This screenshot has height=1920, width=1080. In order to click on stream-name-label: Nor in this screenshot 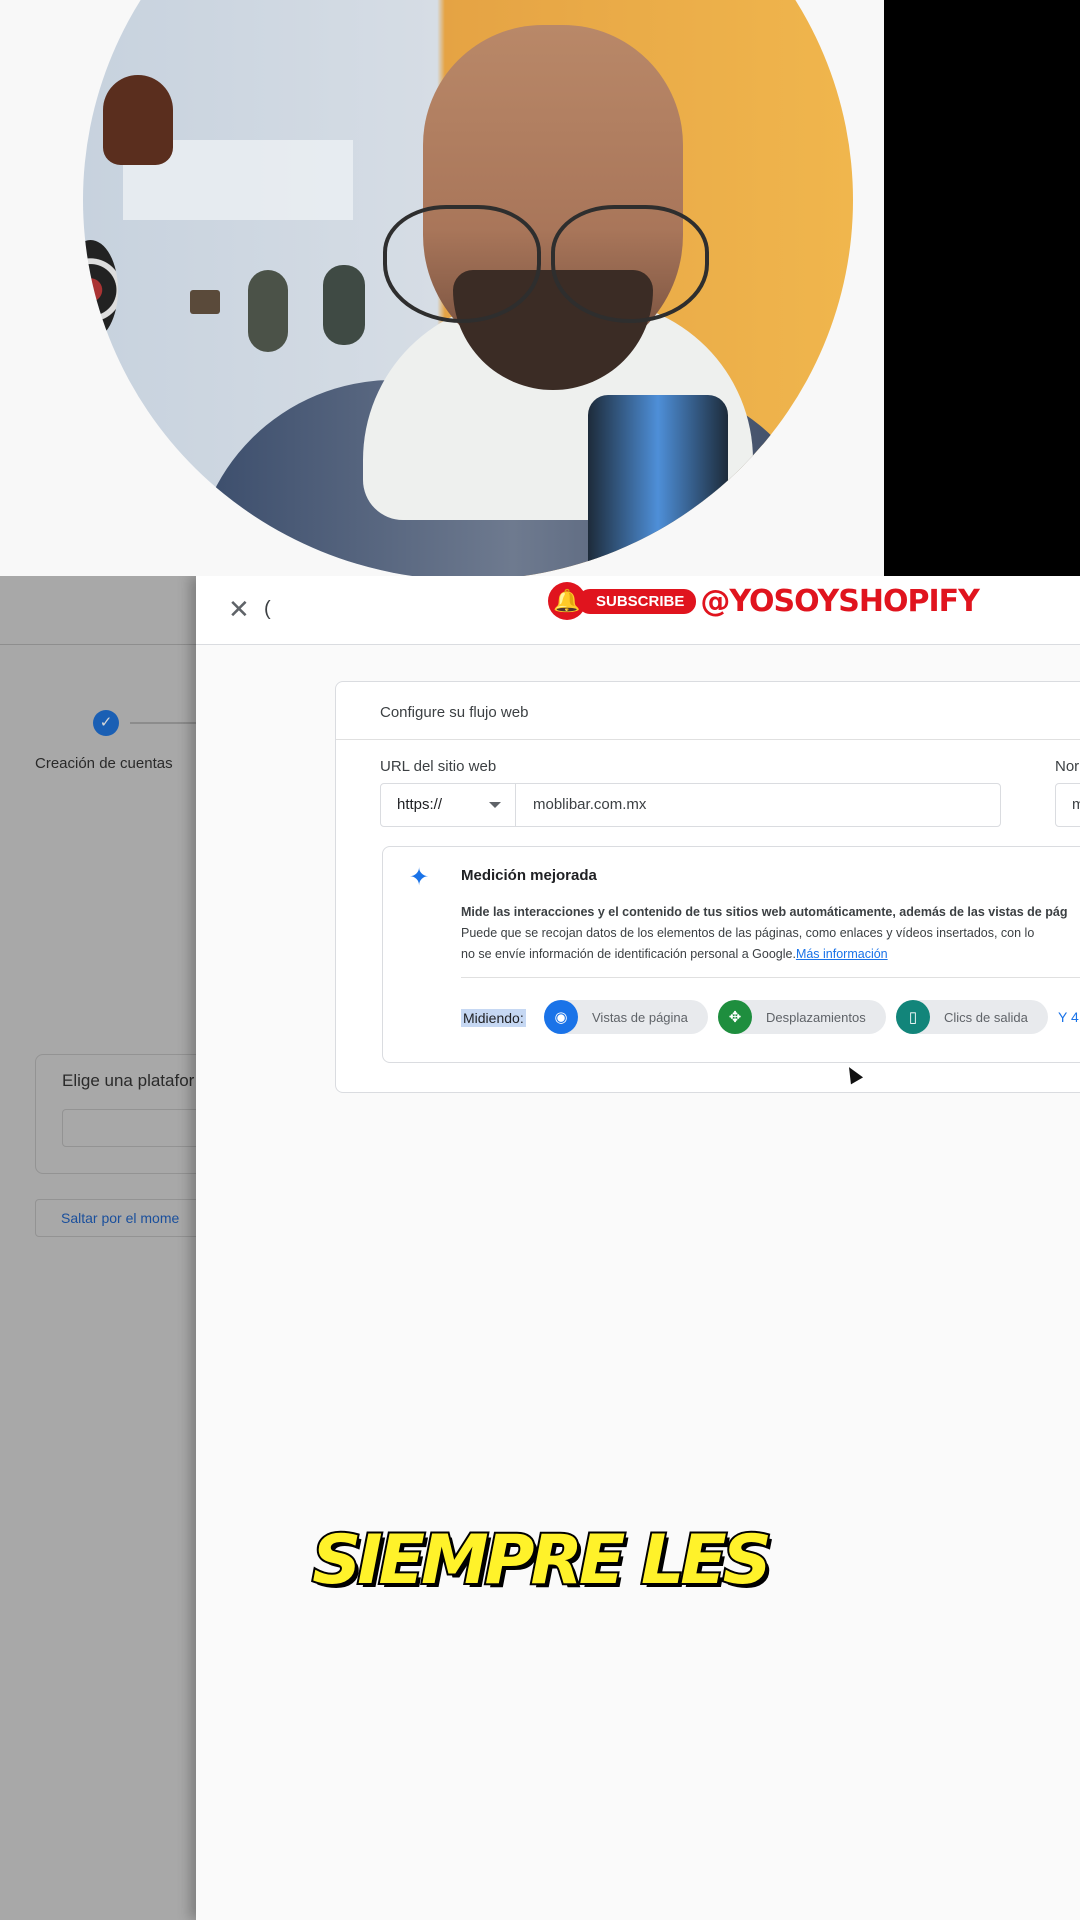, I will do `click(1067, 766)`.